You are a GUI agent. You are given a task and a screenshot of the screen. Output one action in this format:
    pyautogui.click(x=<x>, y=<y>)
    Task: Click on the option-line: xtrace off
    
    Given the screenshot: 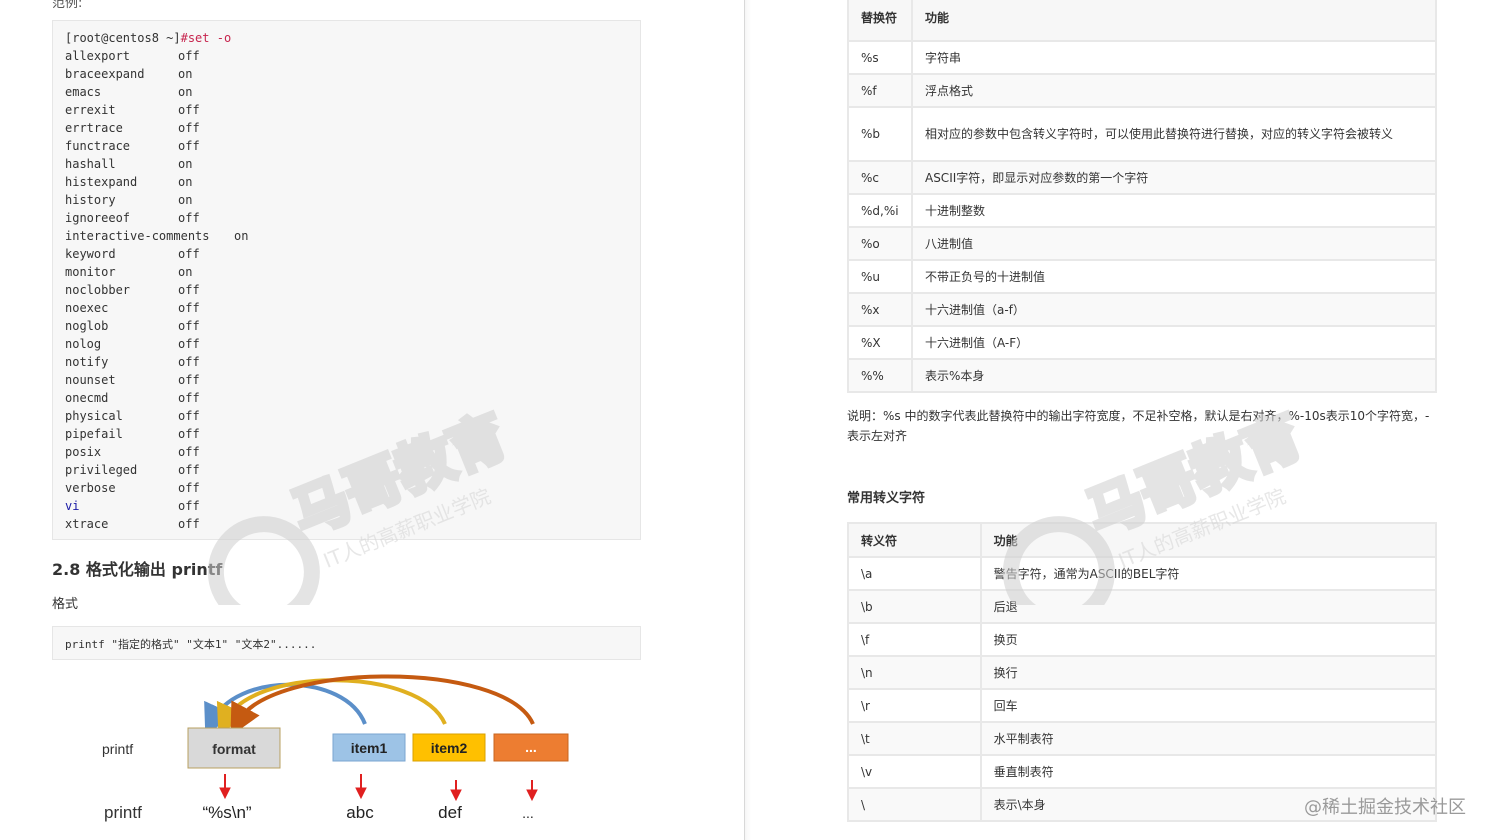 What is the action you would take?
    pyautogui.click(x=352, y=524)
    